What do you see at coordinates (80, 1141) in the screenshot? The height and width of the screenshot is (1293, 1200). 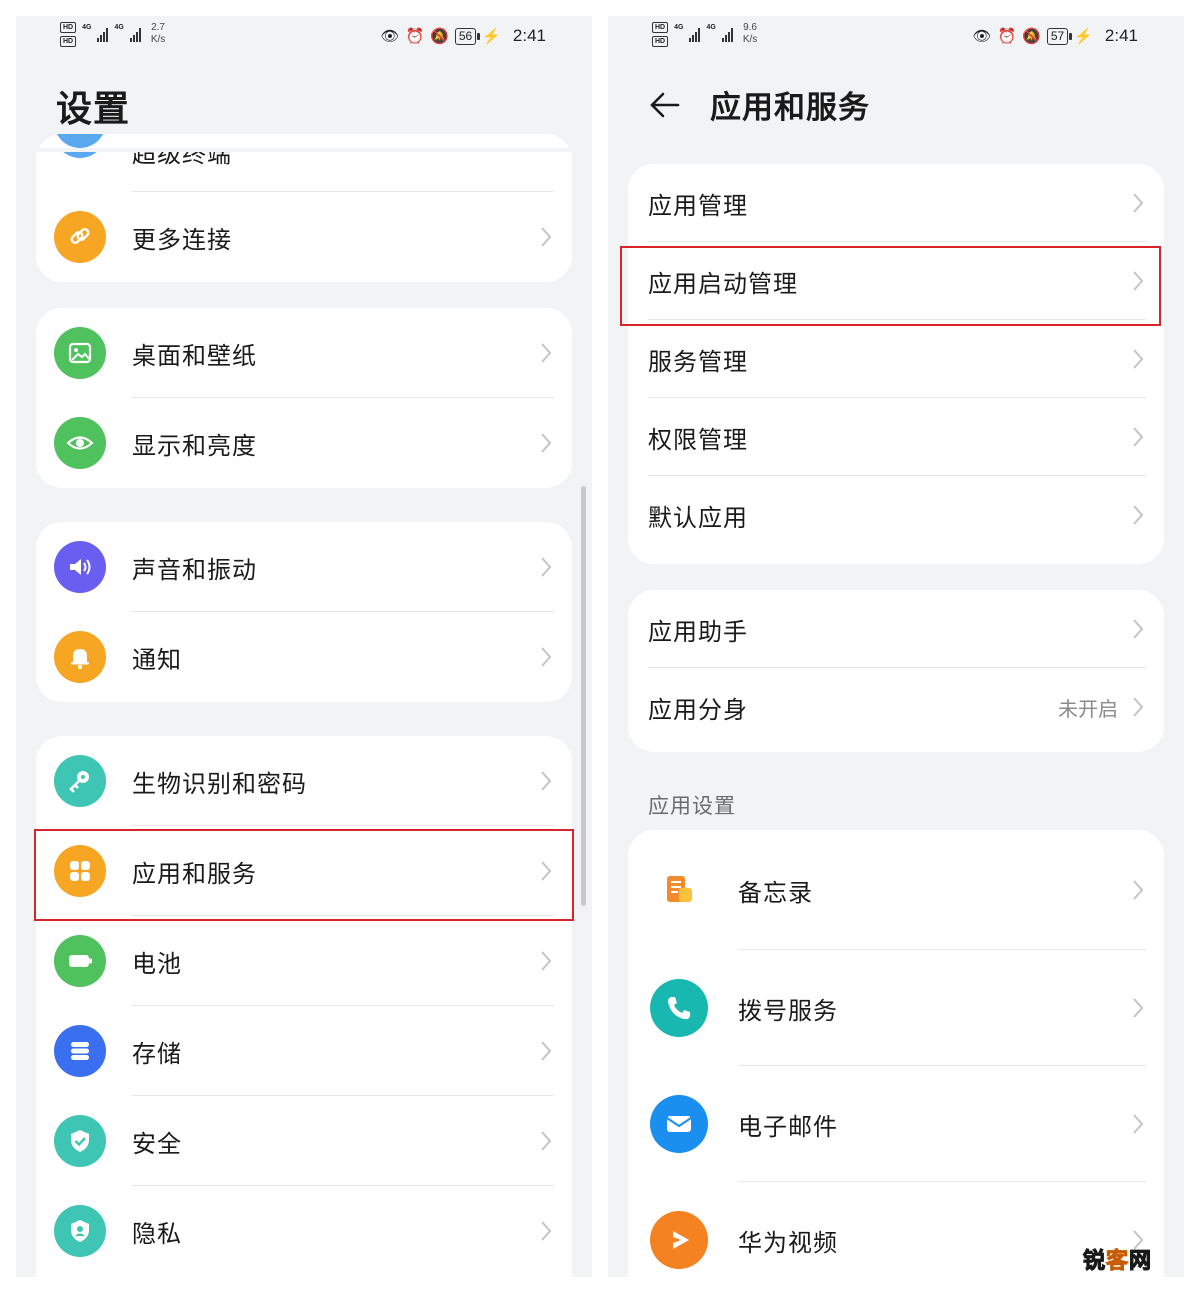 I see `shield-icon` at bounding box center [80, 1141].